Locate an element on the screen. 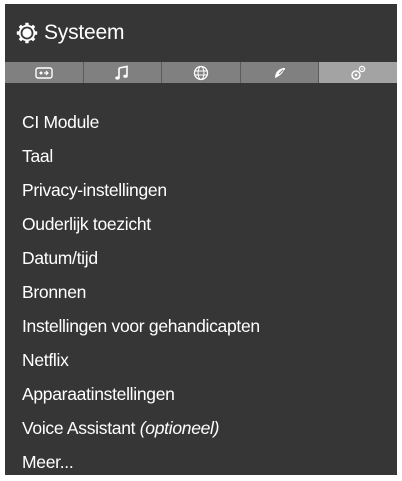 This screenshot has width=402, height=481. tab-installation is located at coordinates (280, 72).